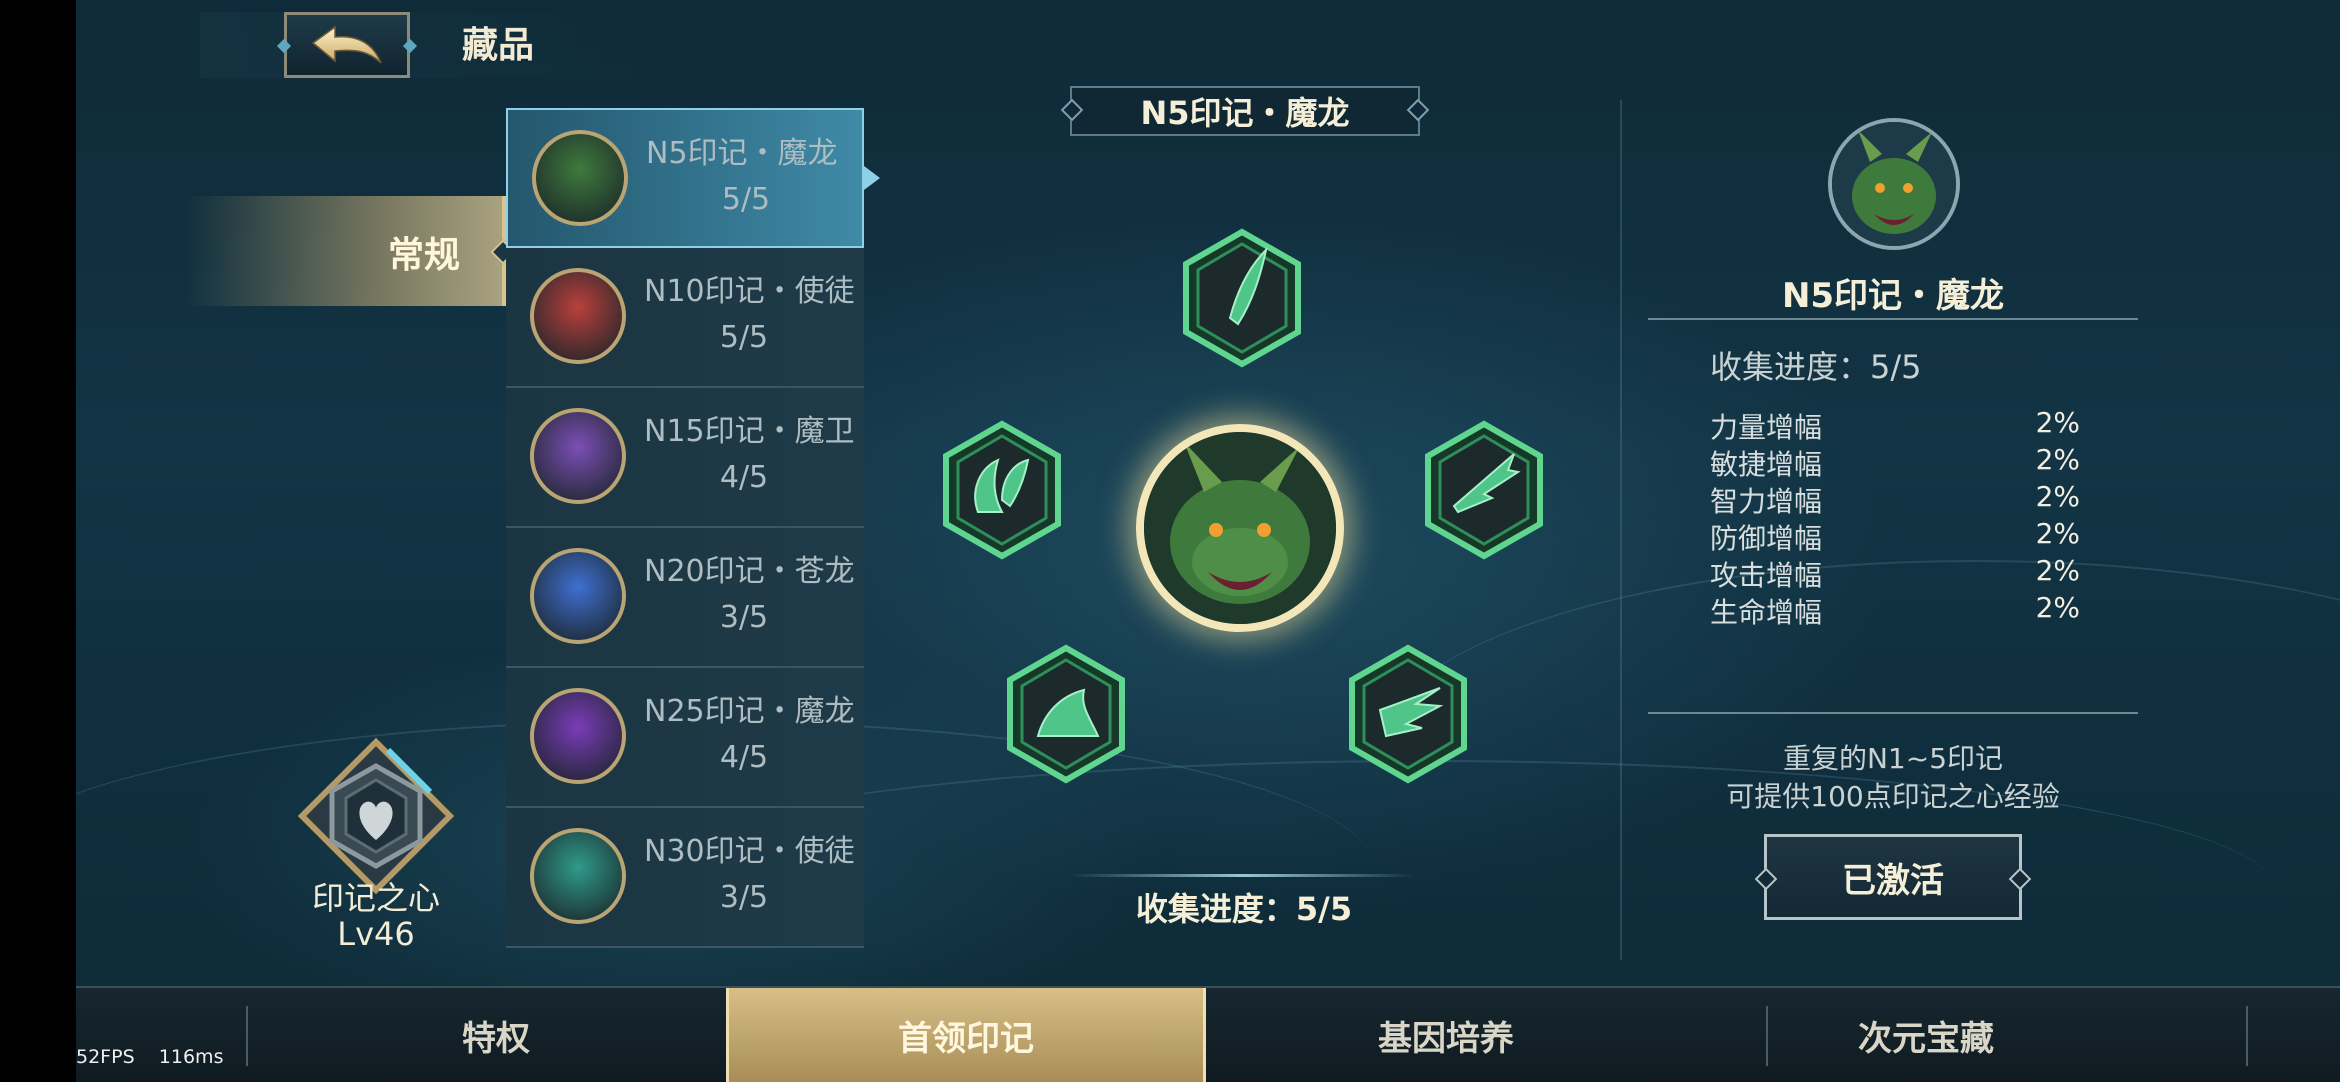 The height and width of the screenshot is (1082, 2340). What do you see at coordinates (685, 318) in the screenshot?
I see `mark-list-item: N10印记・使徒 5/5` at bounding box center [685, 318].